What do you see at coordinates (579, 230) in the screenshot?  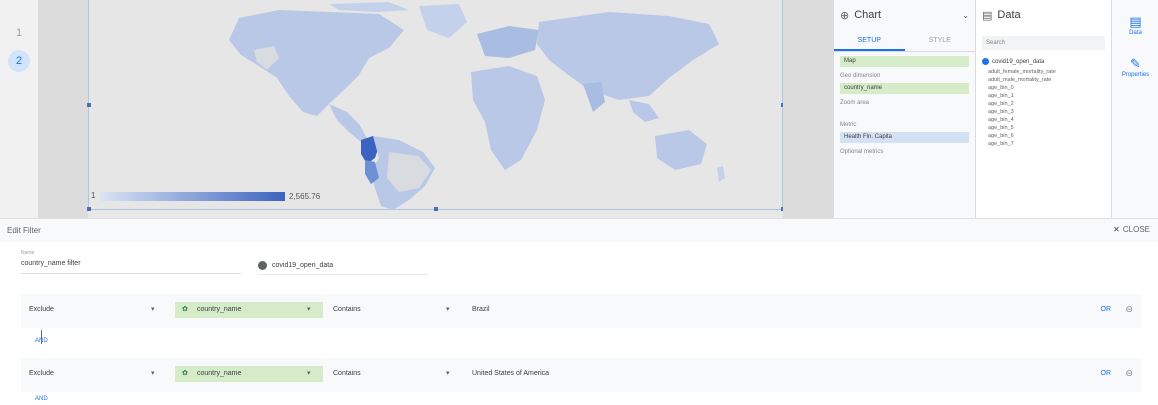 I see `edit-filter-bar: Edit Filter ✕ CLOSE` at bounding box center [579, 230].